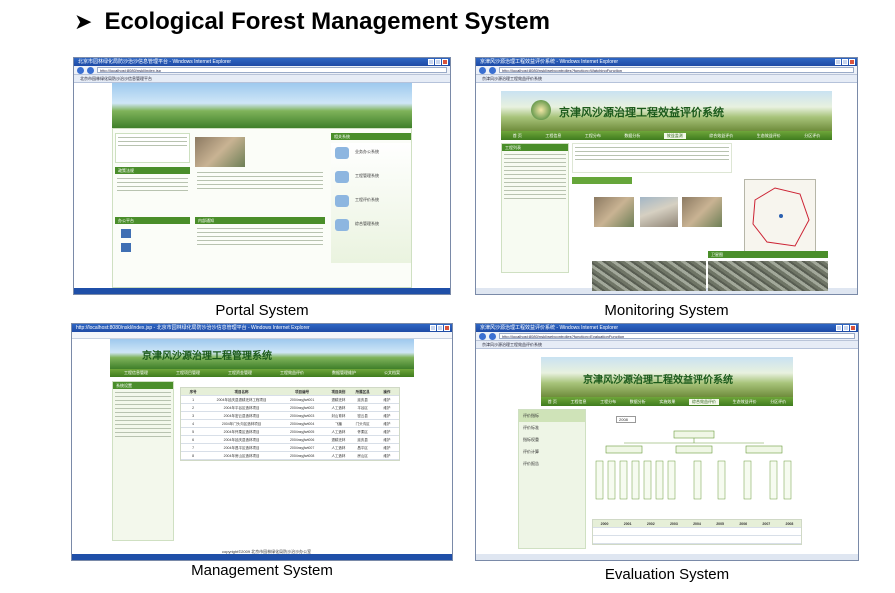  What do you see at coordinates (651, 523) in the screenshot?
I see `year-header-cell: 2002` at bounding box center [651, 523].